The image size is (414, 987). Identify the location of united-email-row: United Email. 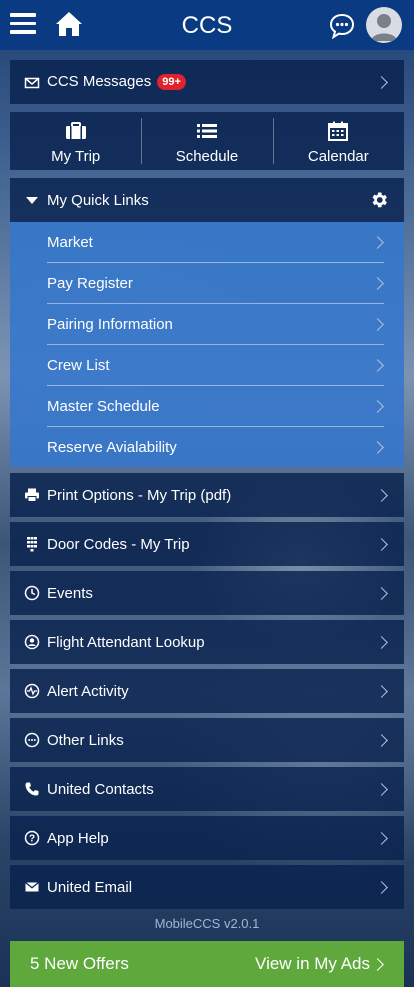
(207, 887).